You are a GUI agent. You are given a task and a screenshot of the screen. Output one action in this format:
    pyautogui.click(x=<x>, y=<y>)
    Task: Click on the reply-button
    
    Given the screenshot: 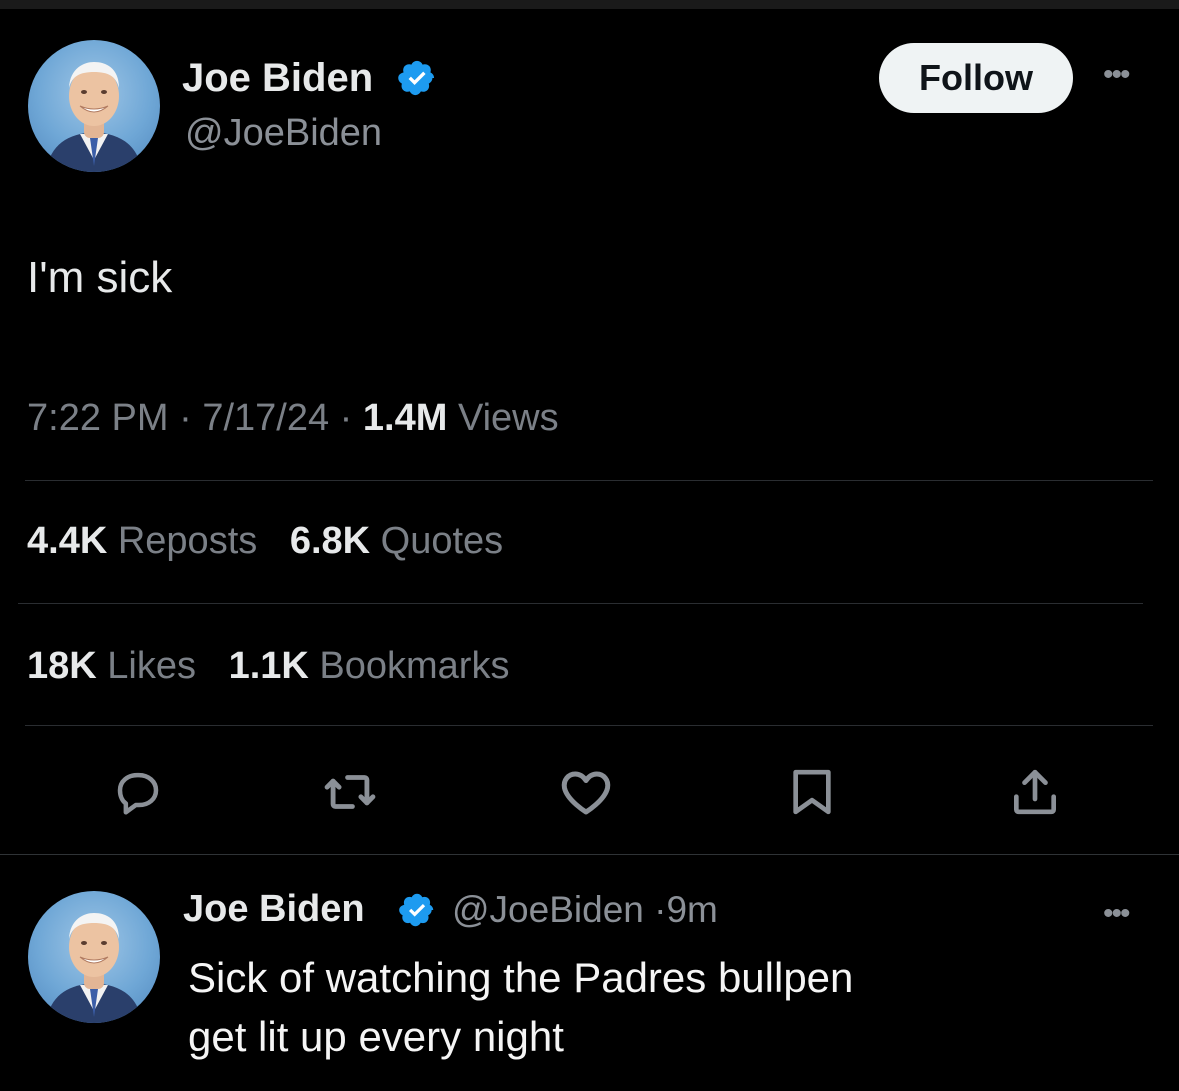 What is the action you would take?
    pyautogui.click(x=138, y=792)
    